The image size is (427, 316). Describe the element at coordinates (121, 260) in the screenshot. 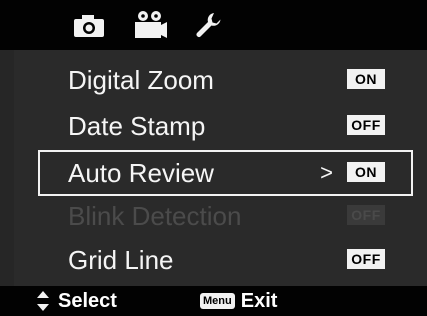

I see `menu-item-label: Grid Line` at that location.